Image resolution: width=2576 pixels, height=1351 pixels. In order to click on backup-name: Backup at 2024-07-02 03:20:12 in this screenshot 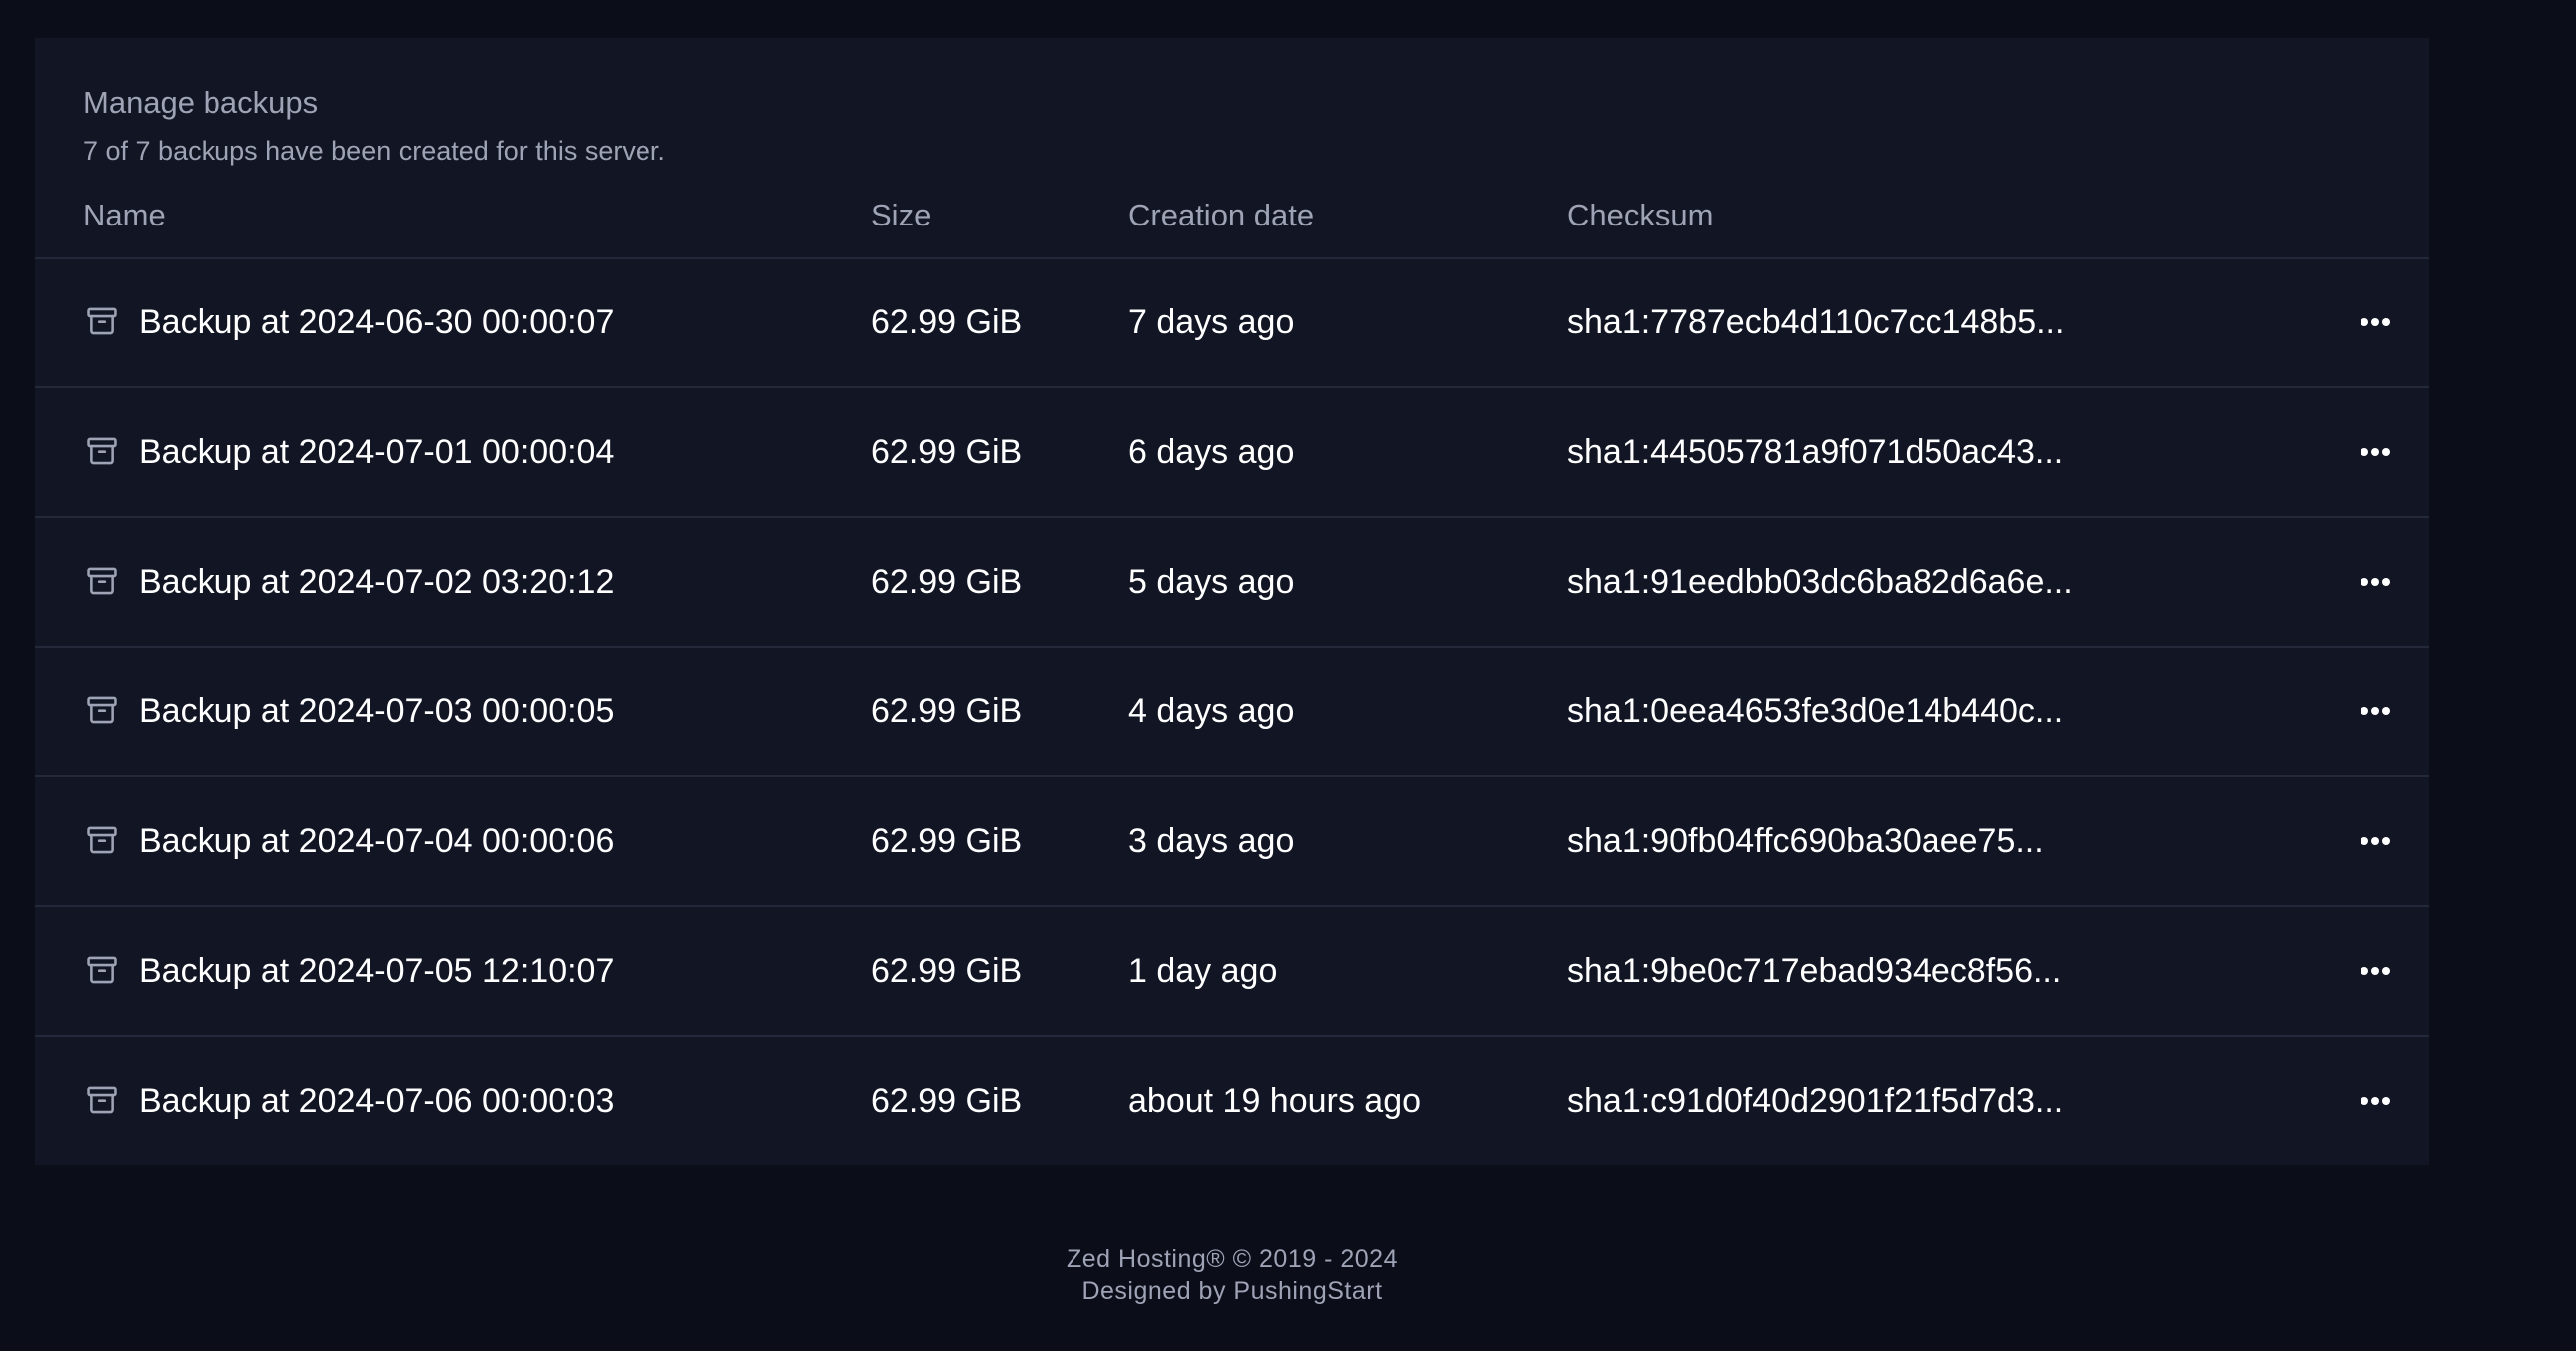, I will do `click(377, 582)`.